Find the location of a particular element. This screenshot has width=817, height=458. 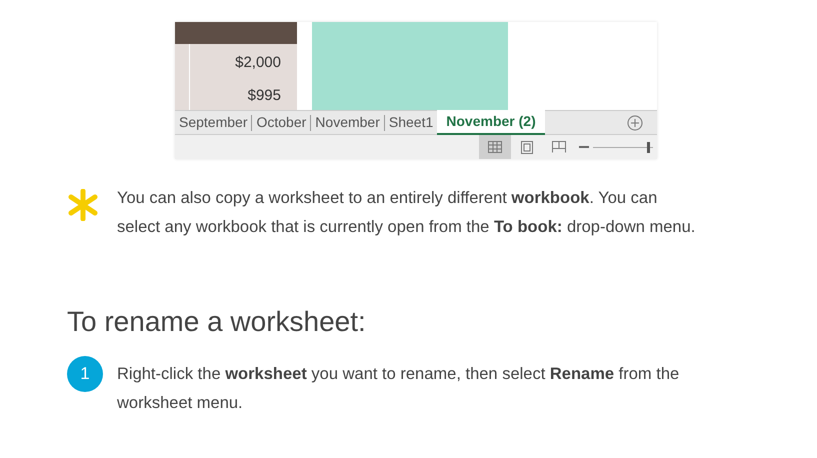

tip-text: You can also copy a worksheet to an entirely different workbook. You can select any workbook that is currently open from the To book: drop-down menu. is located at coordinates (406, 213).